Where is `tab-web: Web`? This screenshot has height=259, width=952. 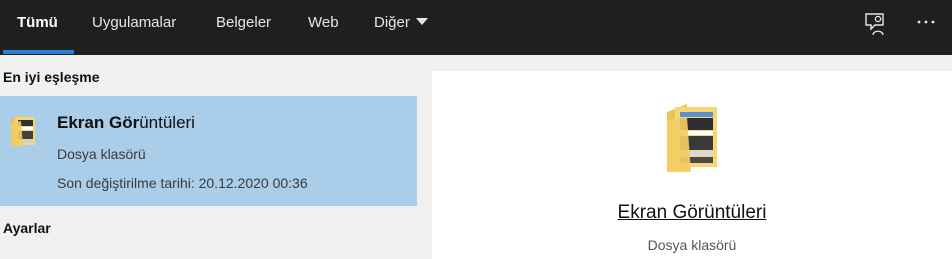 tab-web: Web is located at coordinates (323, 27).